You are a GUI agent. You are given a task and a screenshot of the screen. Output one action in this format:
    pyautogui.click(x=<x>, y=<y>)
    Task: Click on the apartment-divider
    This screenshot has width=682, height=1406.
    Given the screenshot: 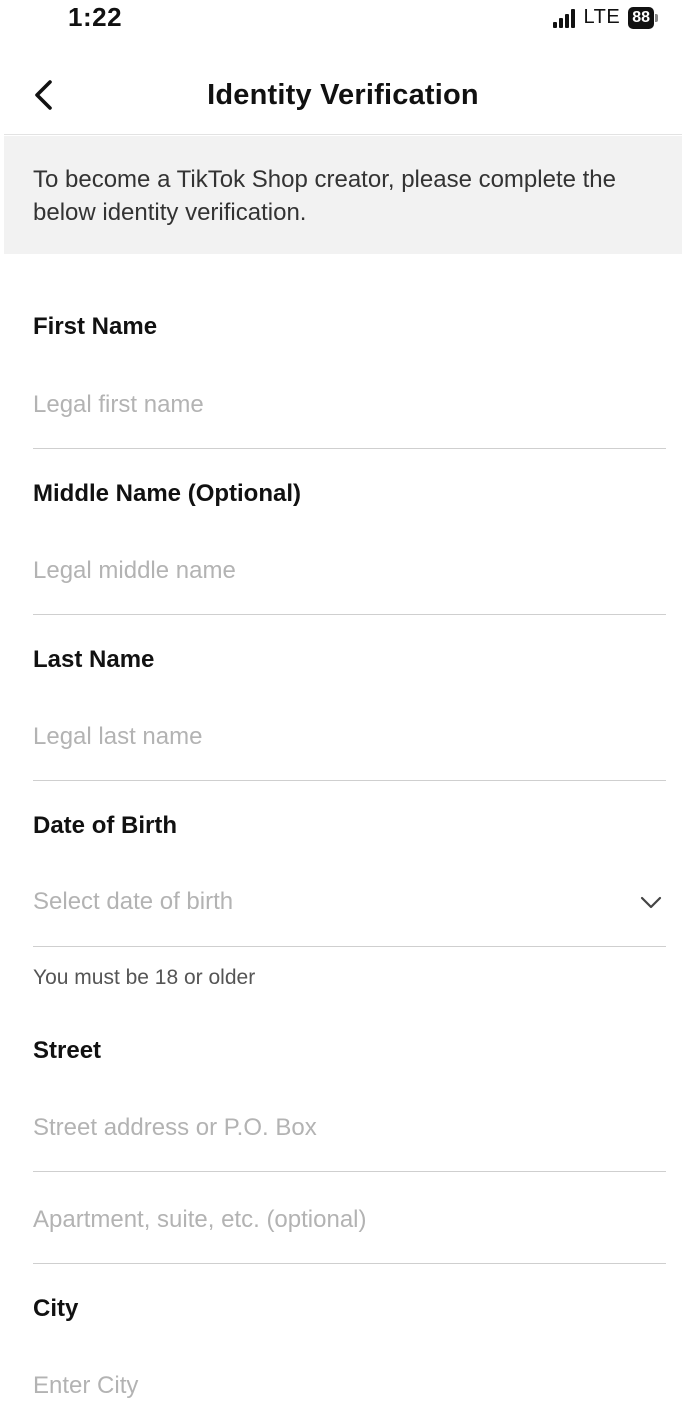 What is the action you would take?
    pyautogui.click(x=349, y=1263)
    